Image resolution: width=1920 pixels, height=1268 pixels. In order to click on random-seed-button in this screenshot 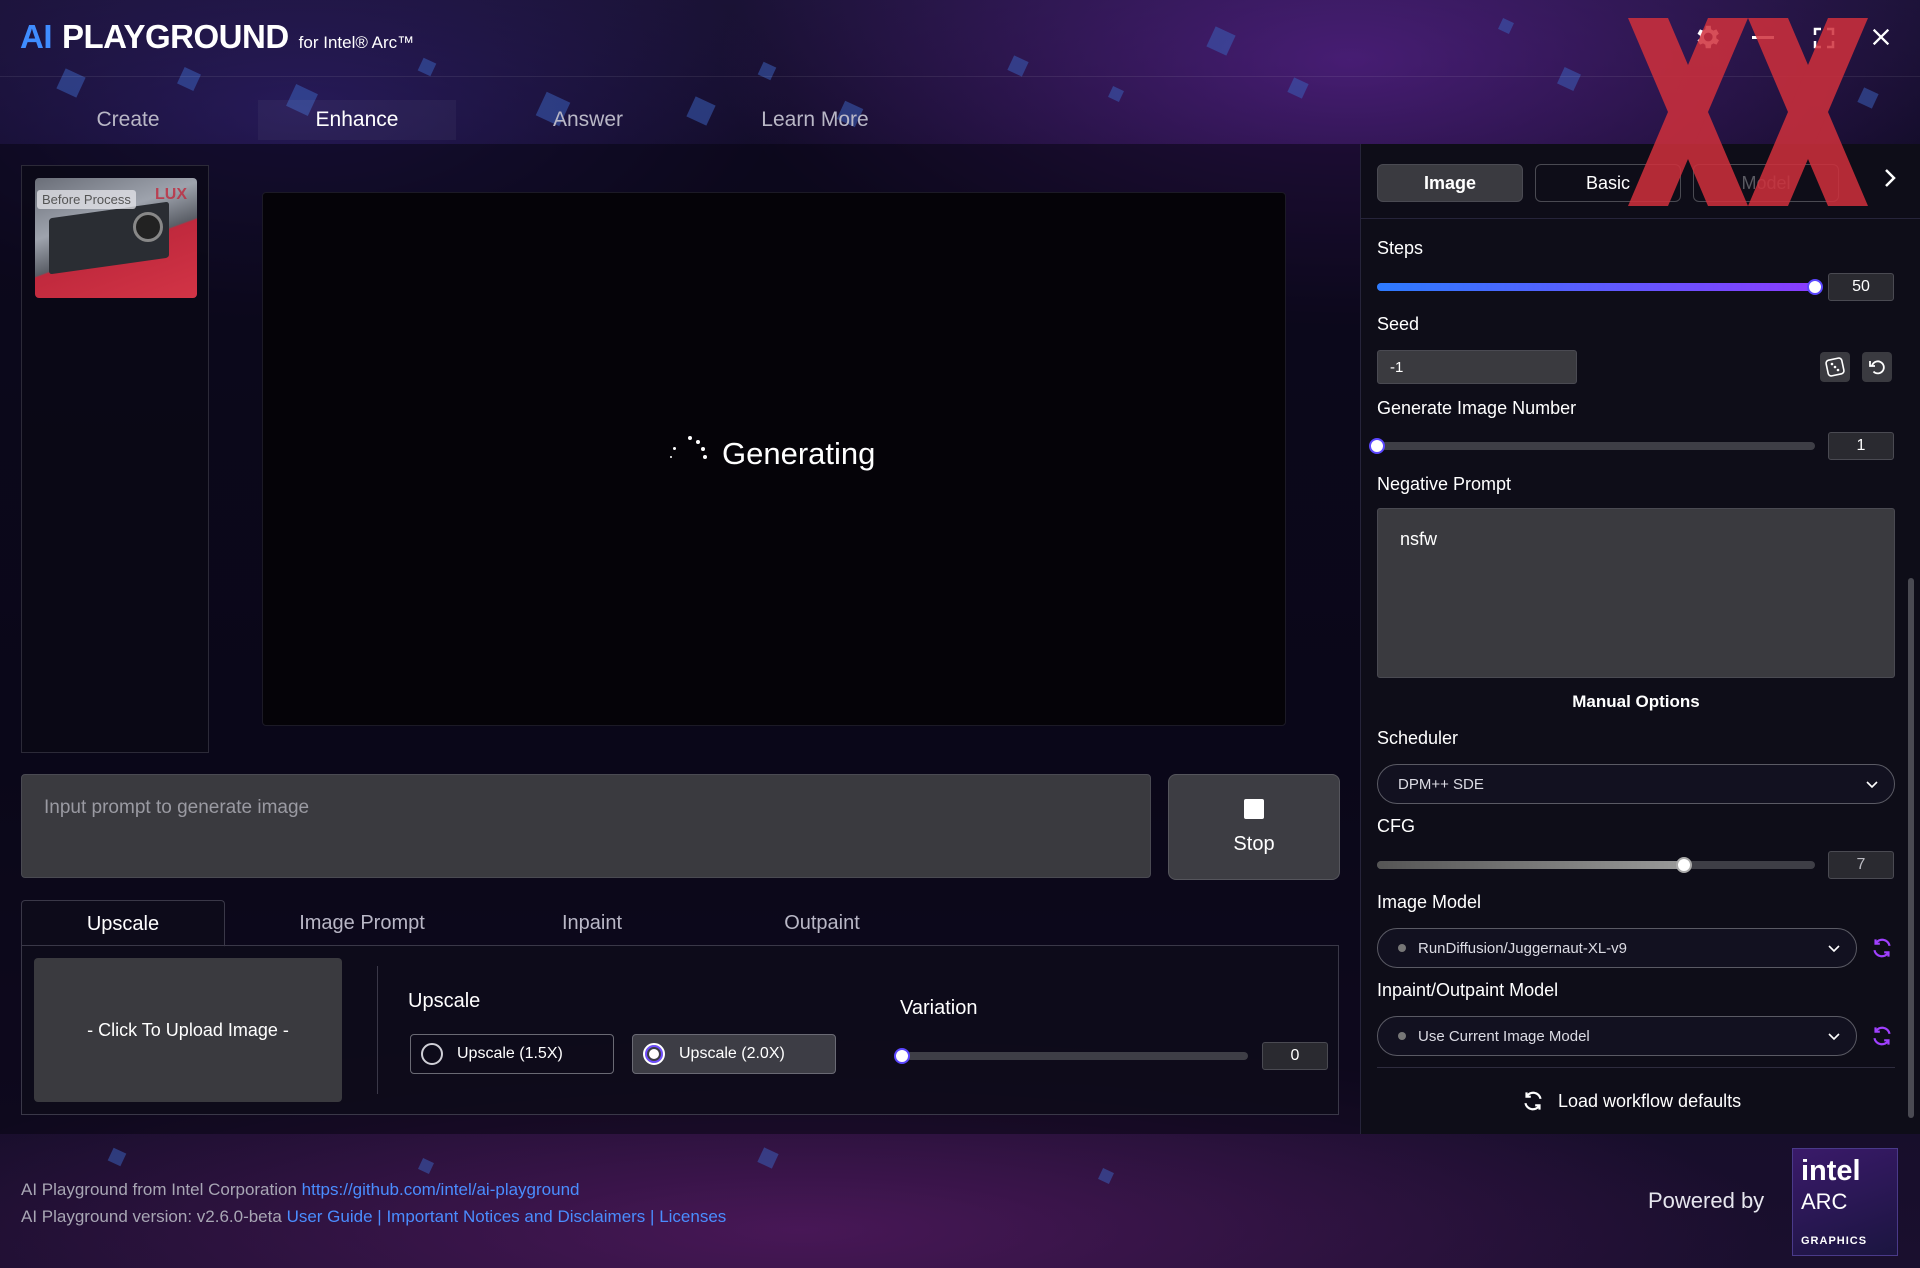, I will do `click(1835, 367)`.